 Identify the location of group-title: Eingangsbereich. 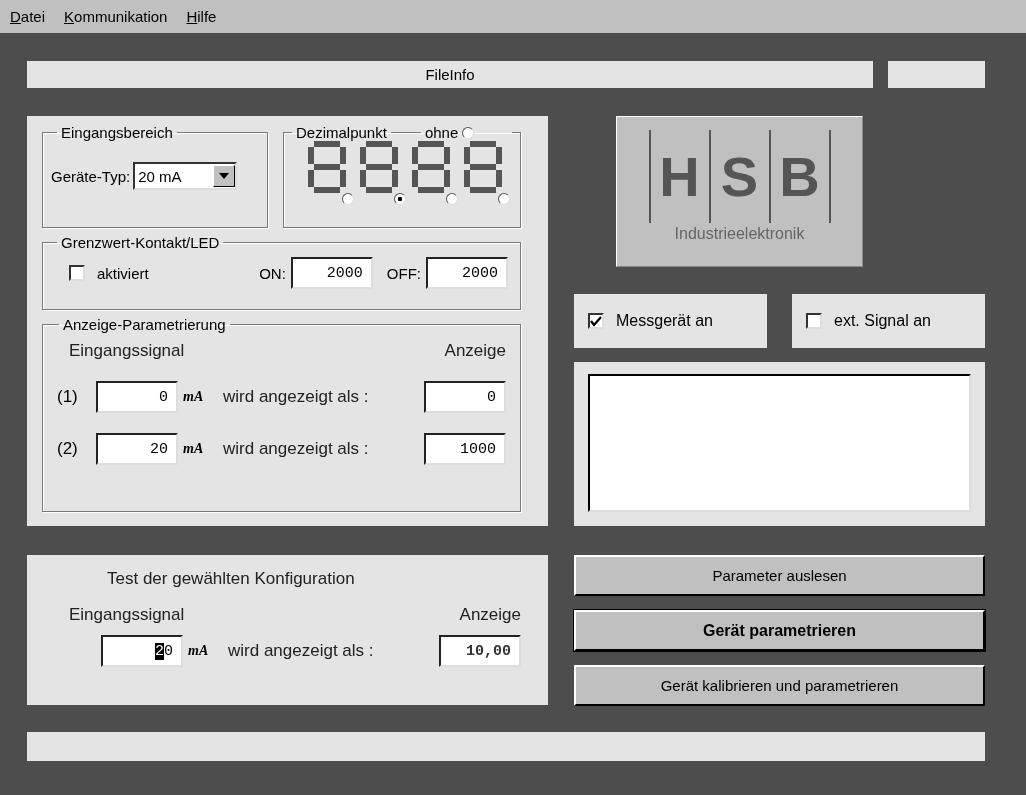
(117, 132).